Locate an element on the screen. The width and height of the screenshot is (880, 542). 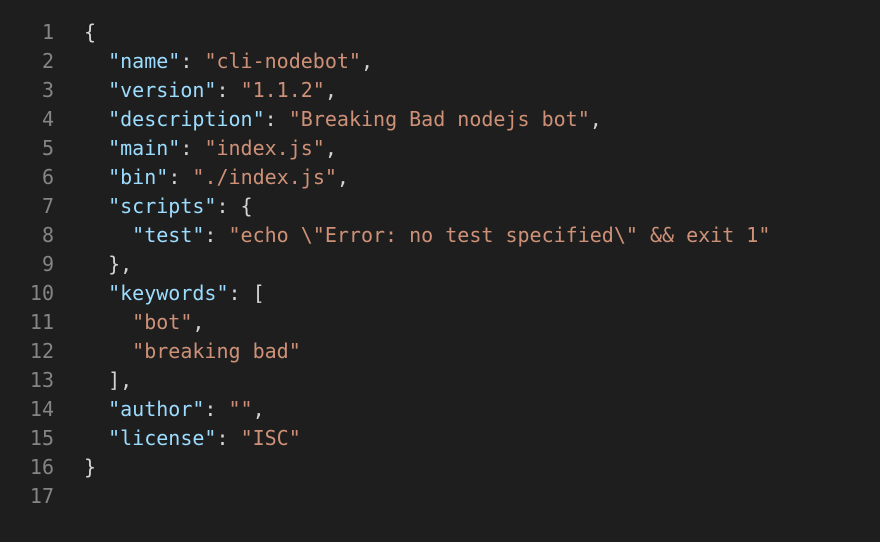
json-key: "license" is located at coordinates (162, 438).